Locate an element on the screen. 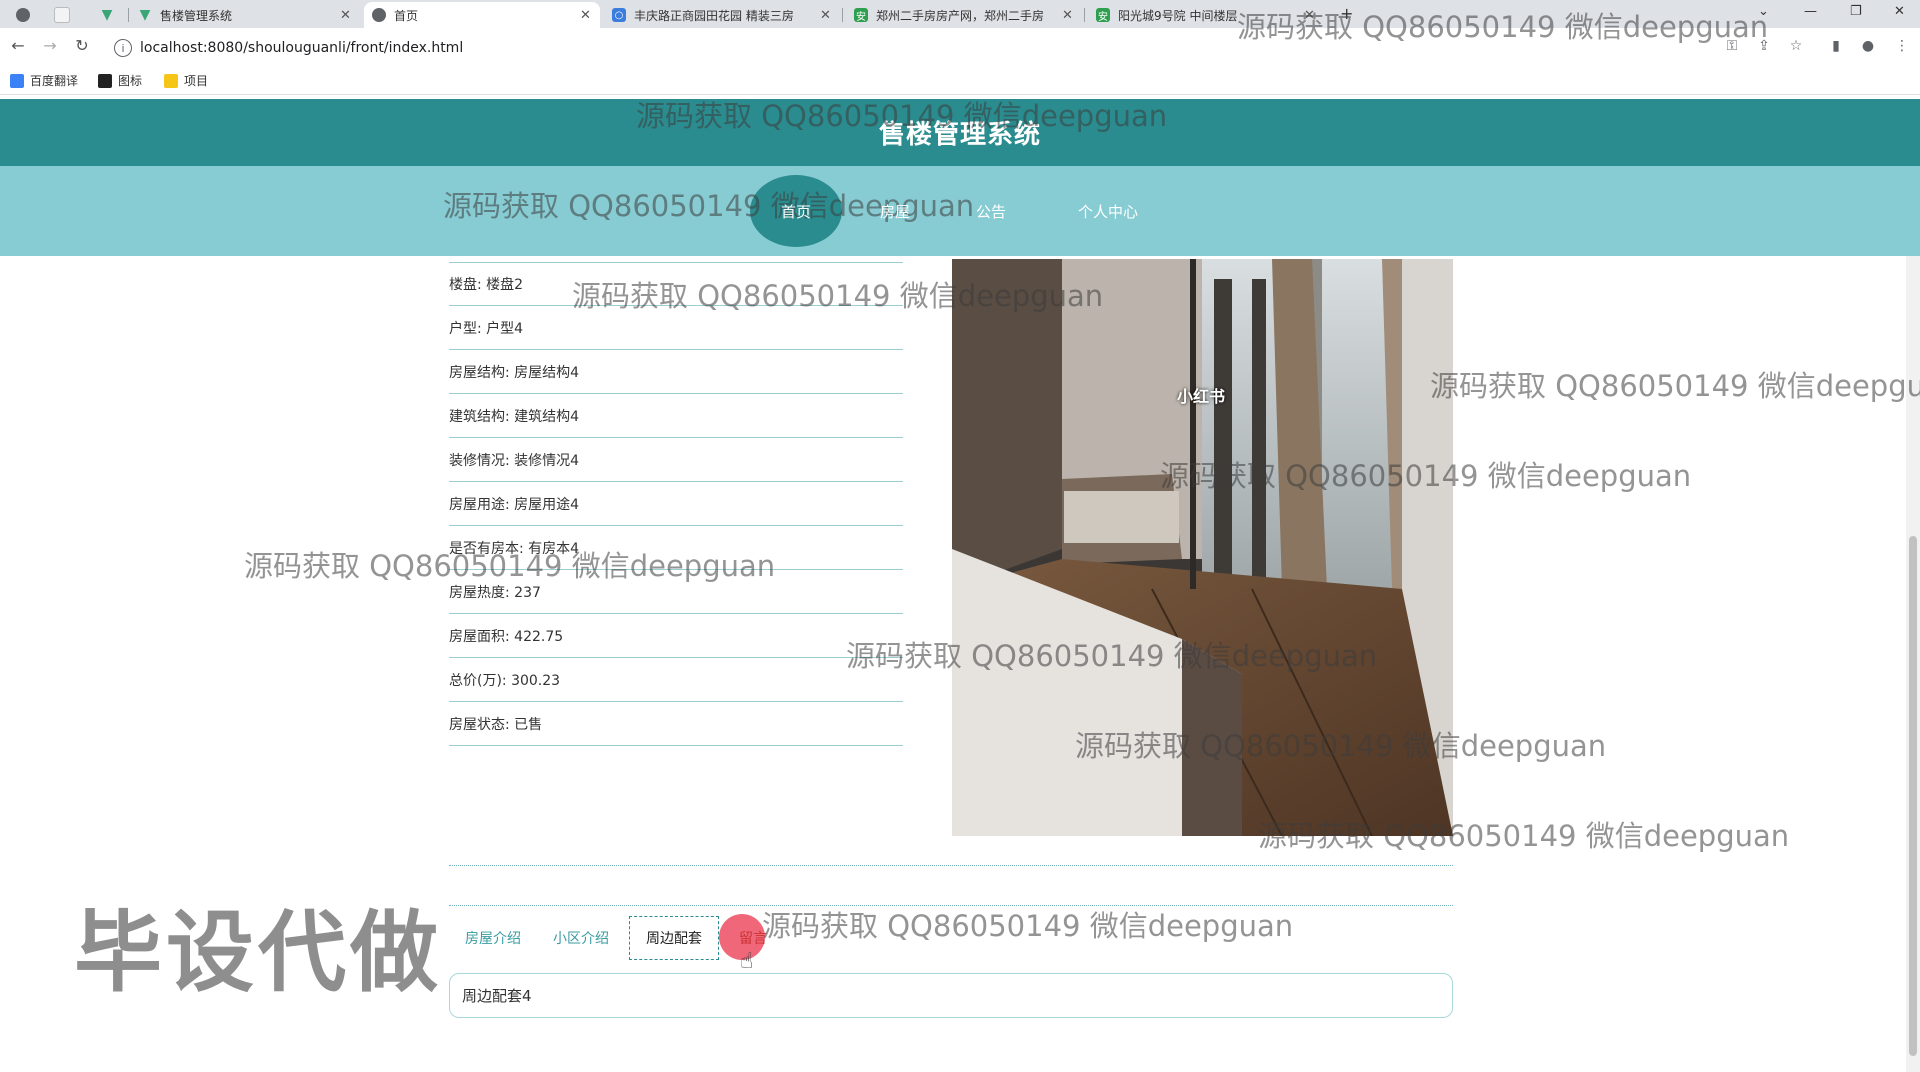 The image size is (1920, 1072). nav-announcements-label: 公告 is located at coordinates (990, 211).